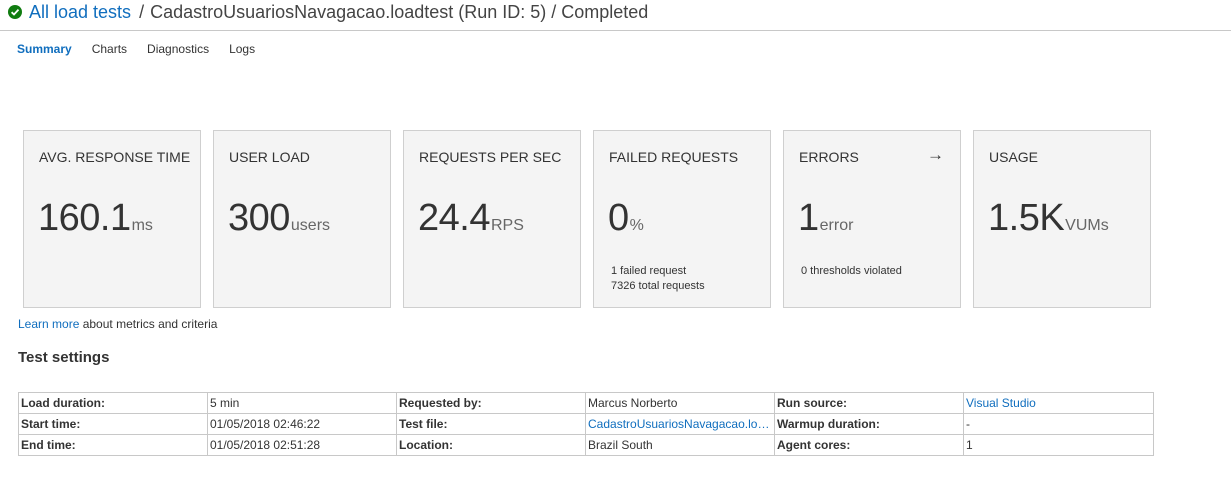 The image size is (1231, 481). I want to click on card-value: 1.5KVUMs, so click(1048, 218).